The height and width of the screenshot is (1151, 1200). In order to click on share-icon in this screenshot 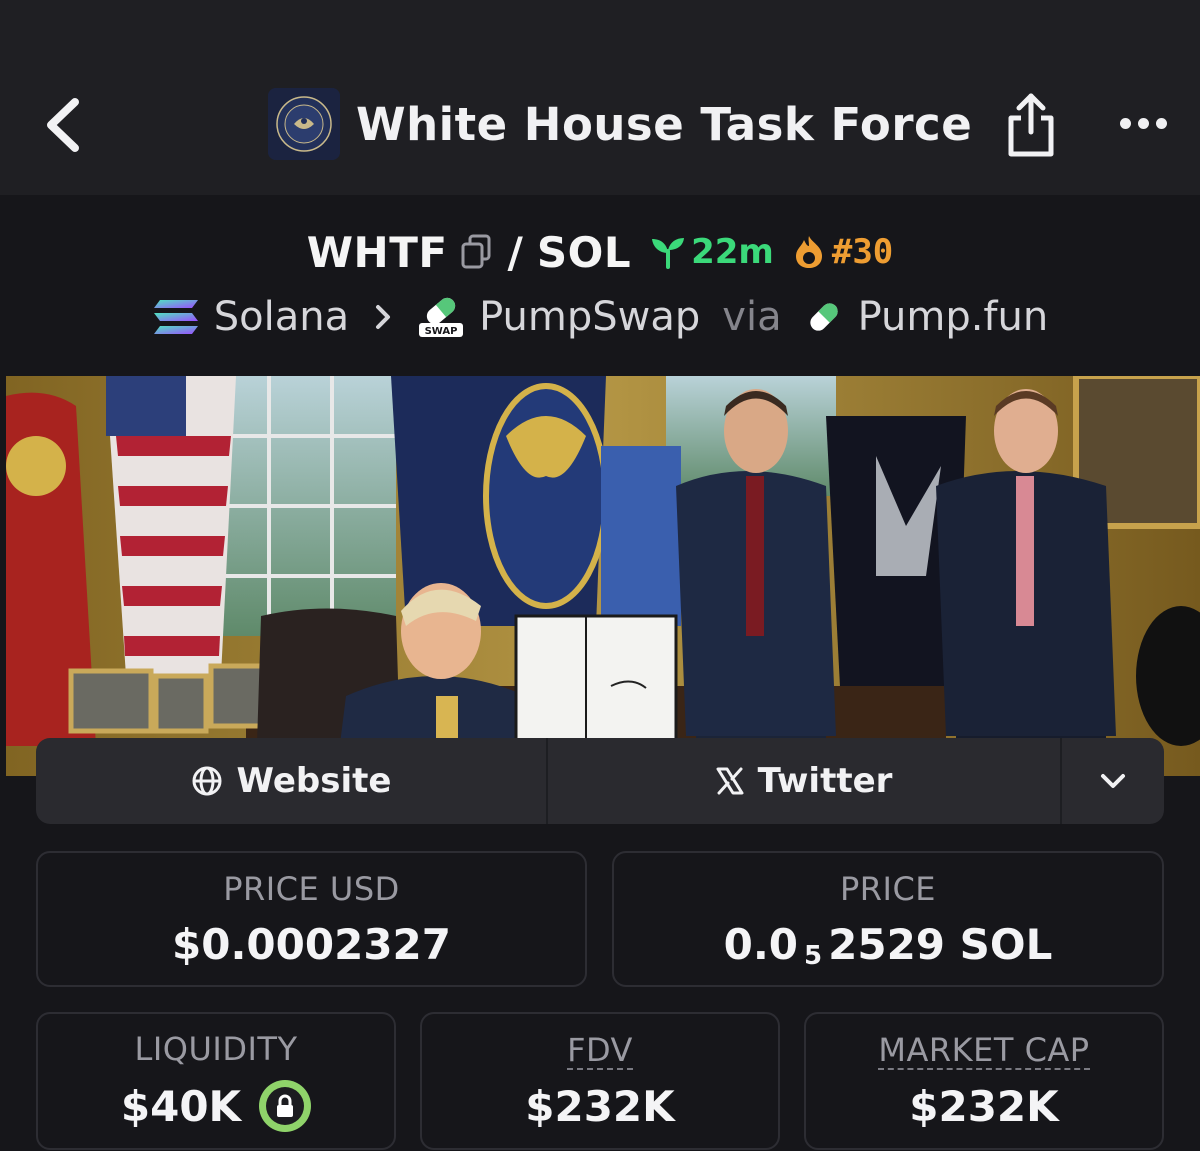, I will do `click(1031, 125)`.